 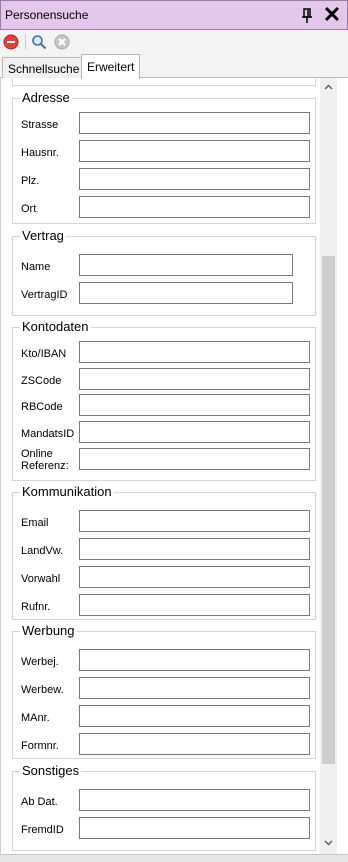 What do you see at coordinates (194, 123) in the screenshot?
I see `input-strasse` at bounding box center [194, 123].